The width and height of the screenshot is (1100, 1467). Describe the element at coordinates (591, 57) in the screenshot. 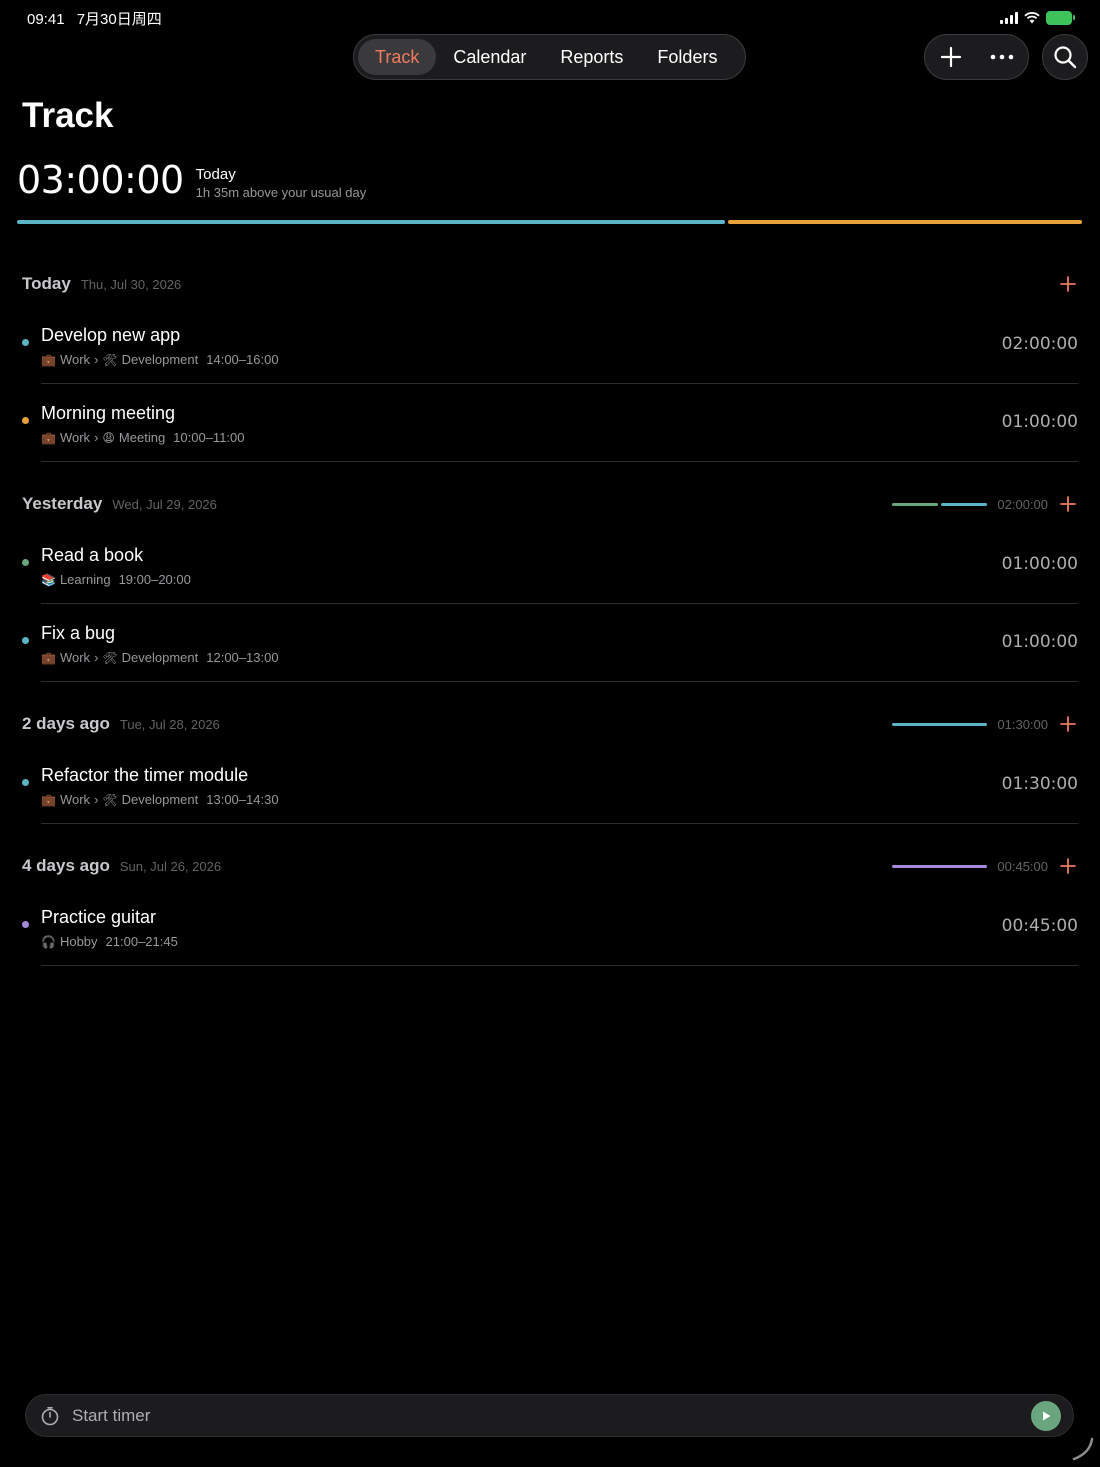

I see `tab-reports: Reports` at that location.